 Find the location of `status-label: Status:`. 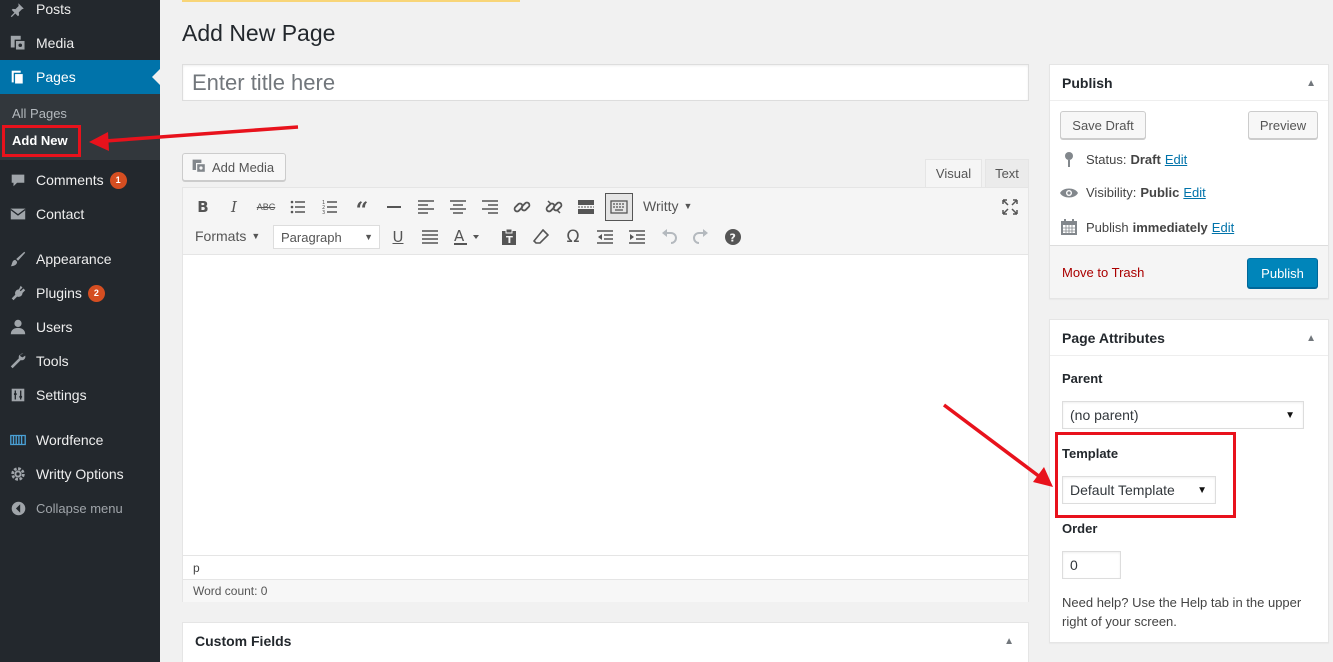

status-label: Status: is located at coordinates (1106, 159).